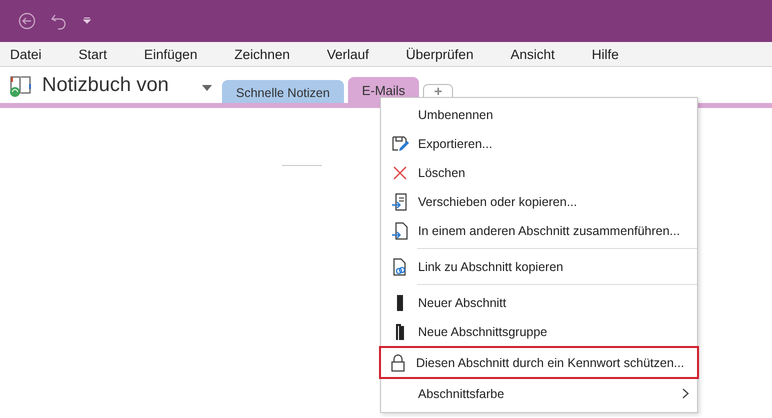 The height and width of the screenshot is (418, 772). I want to click on merge-page-icon, so click(399, 231).